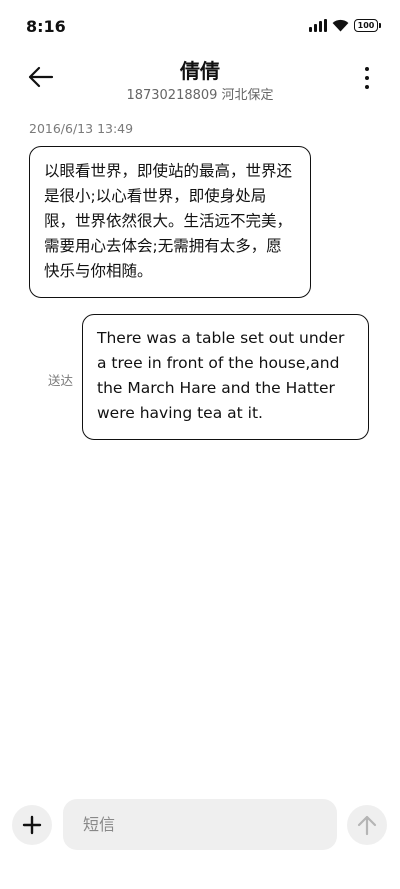 This screenshot has height=889, width=400. I want to click on plus-icon, so click(32, 825).